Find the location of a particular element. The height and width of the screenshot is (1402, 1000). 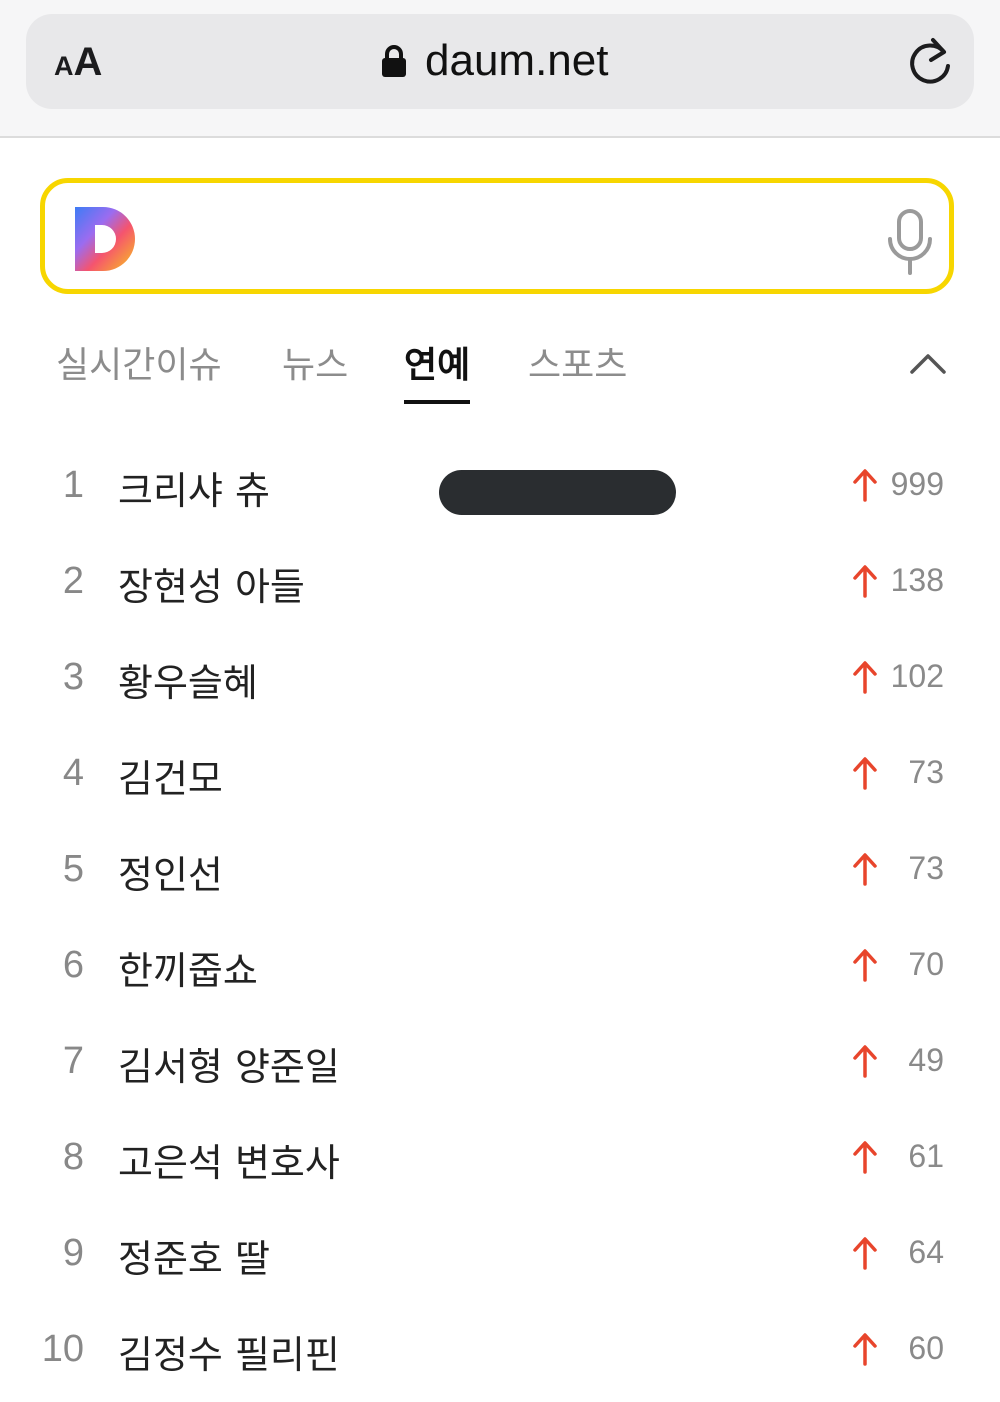

rank-number: 6 is located at coordinates (73, 965).